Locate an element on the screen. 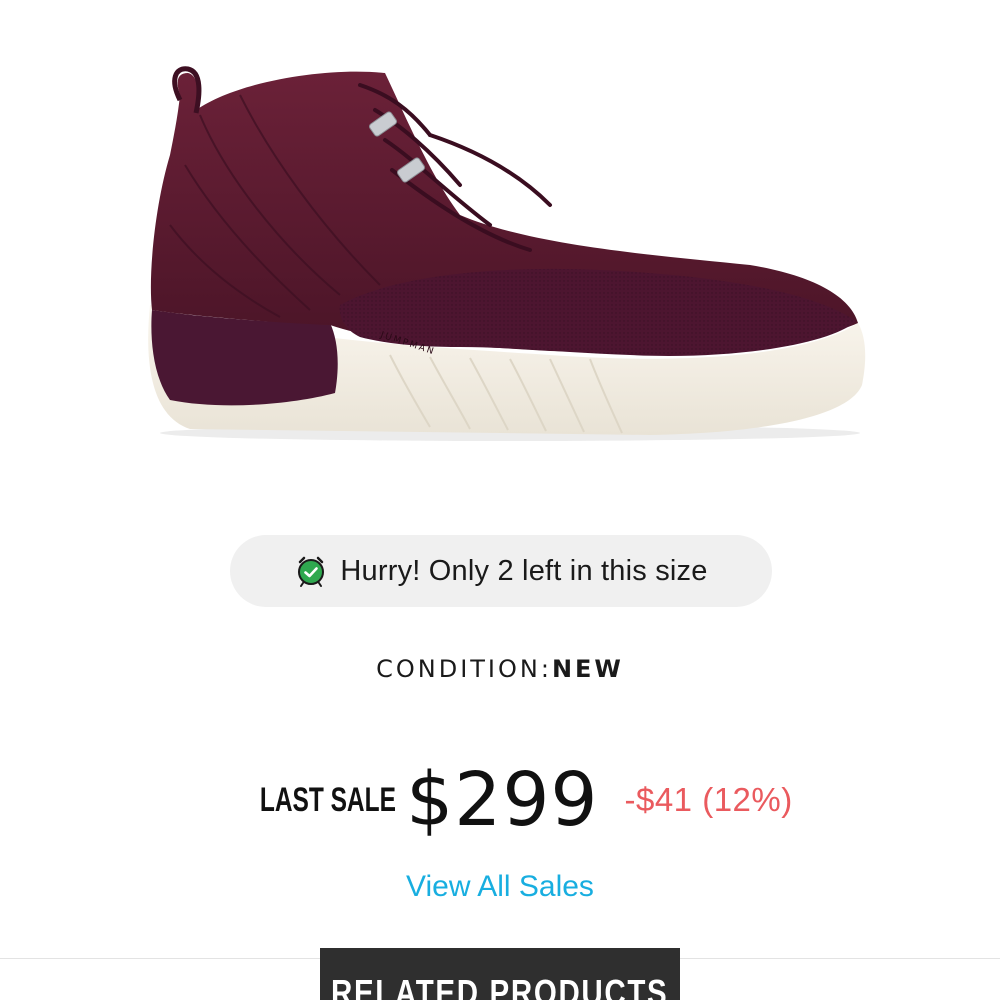  related-products-label: RELATED PRODUCTS is located at coordinates (500, 986).